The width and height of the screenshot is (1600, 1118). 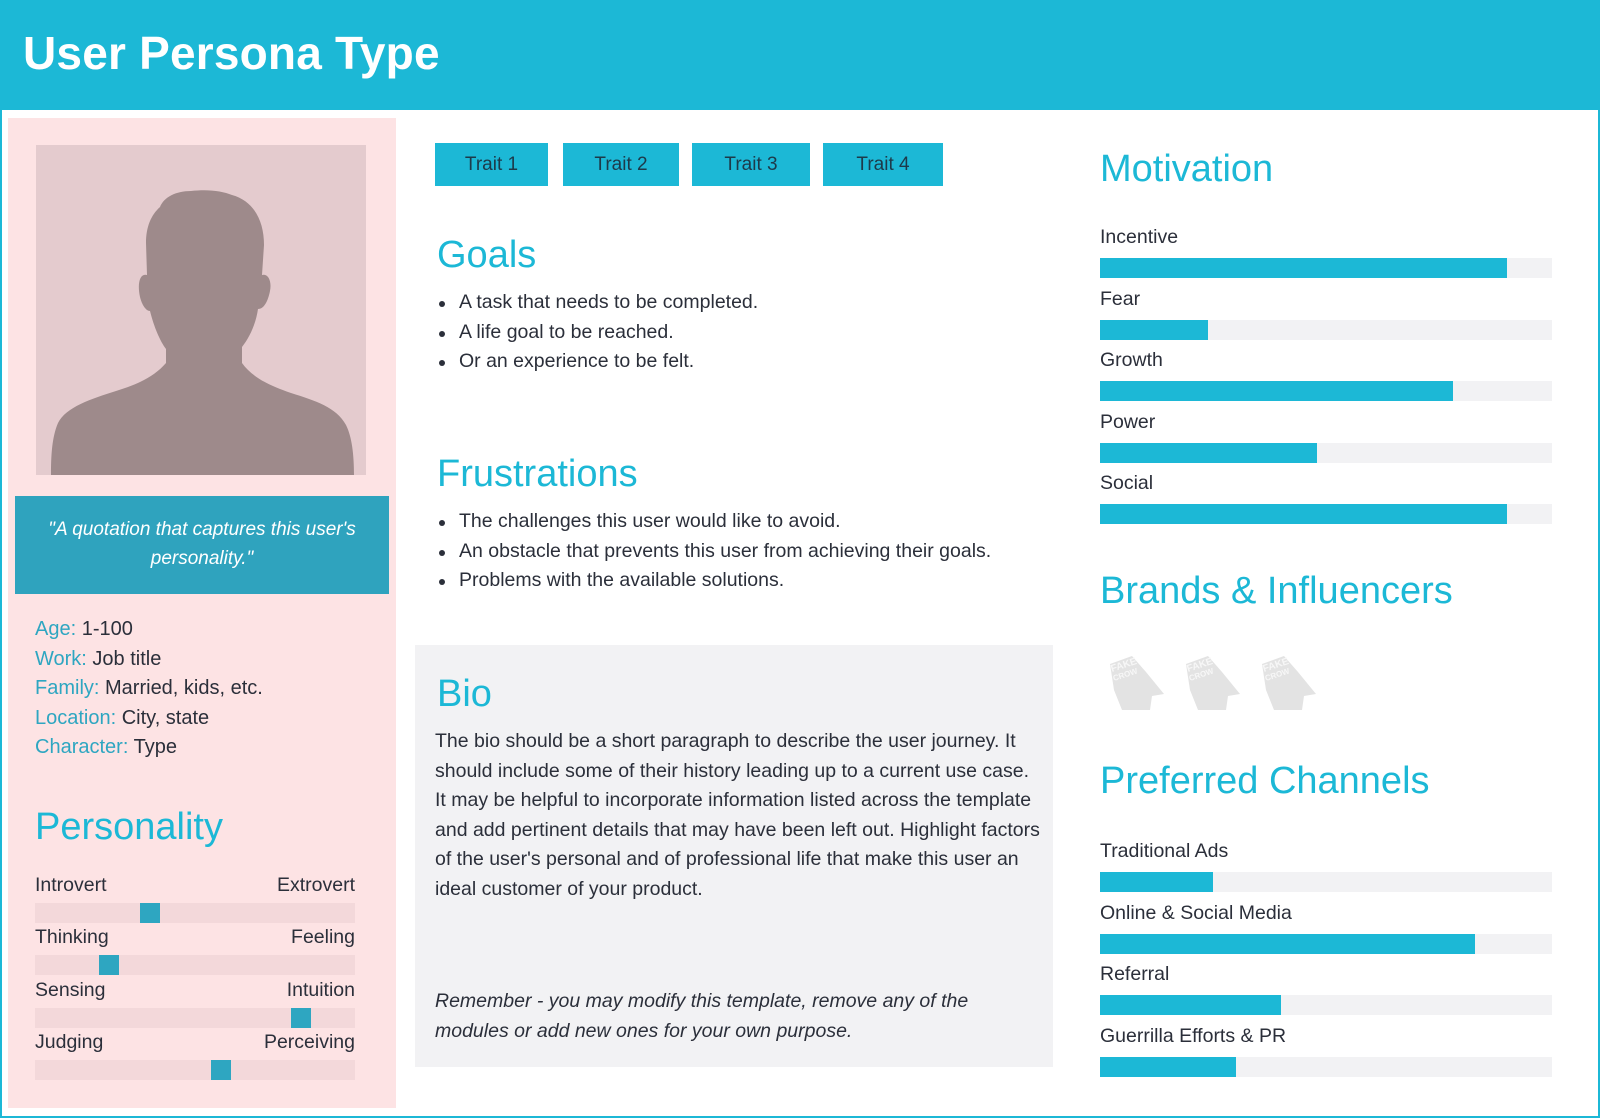 What do you see at coordinates (464, 694) in the screenshot?
I see `bio-title: Bio` at bounding box center [464, 694].